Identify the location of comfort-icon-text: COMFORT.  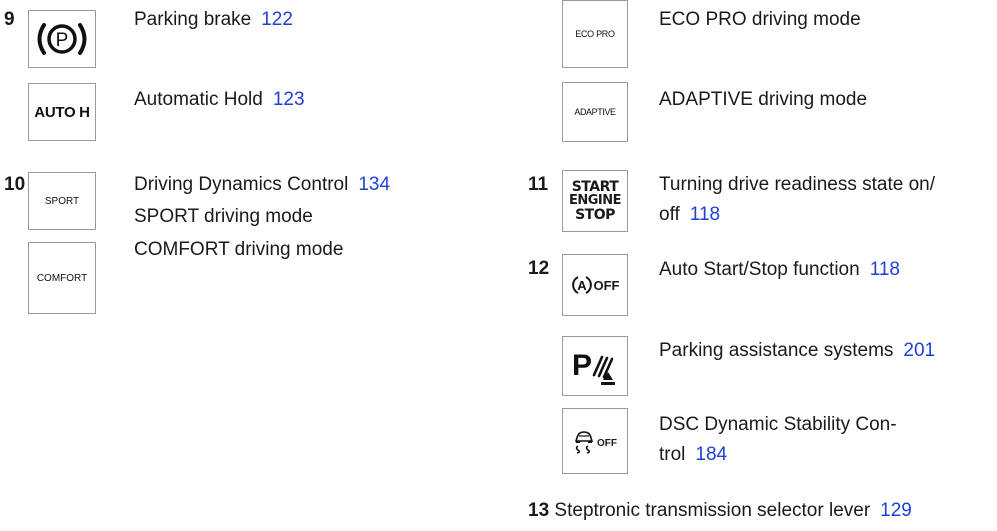
(62, 278).